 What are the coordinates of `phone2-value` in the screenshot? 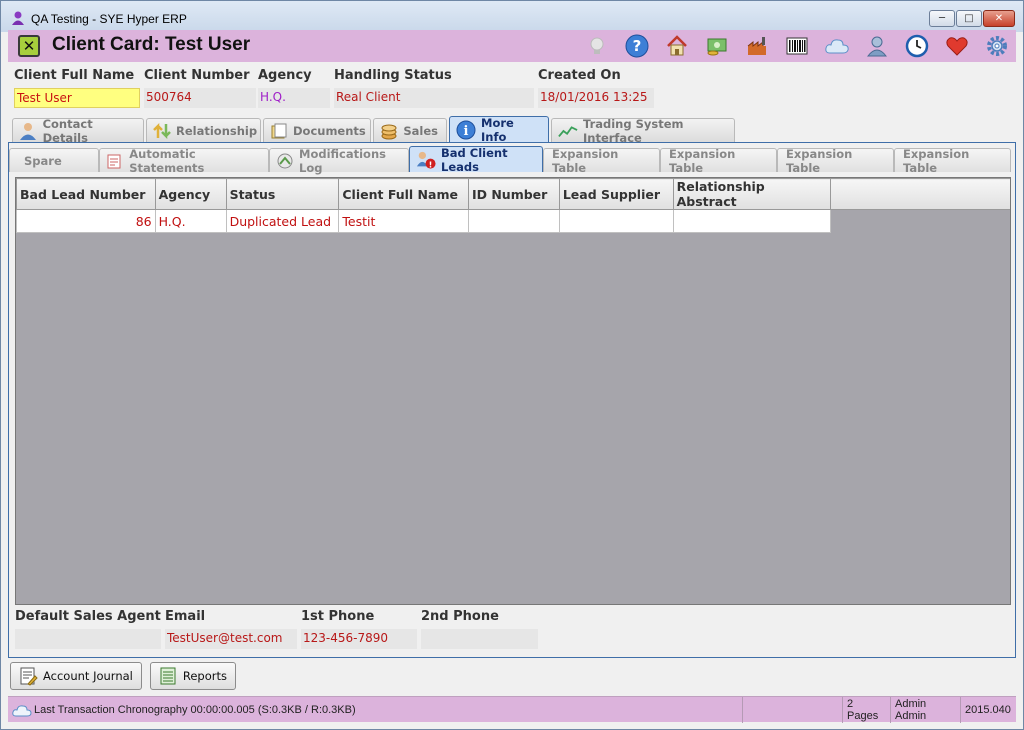 It's located at (479, 639).